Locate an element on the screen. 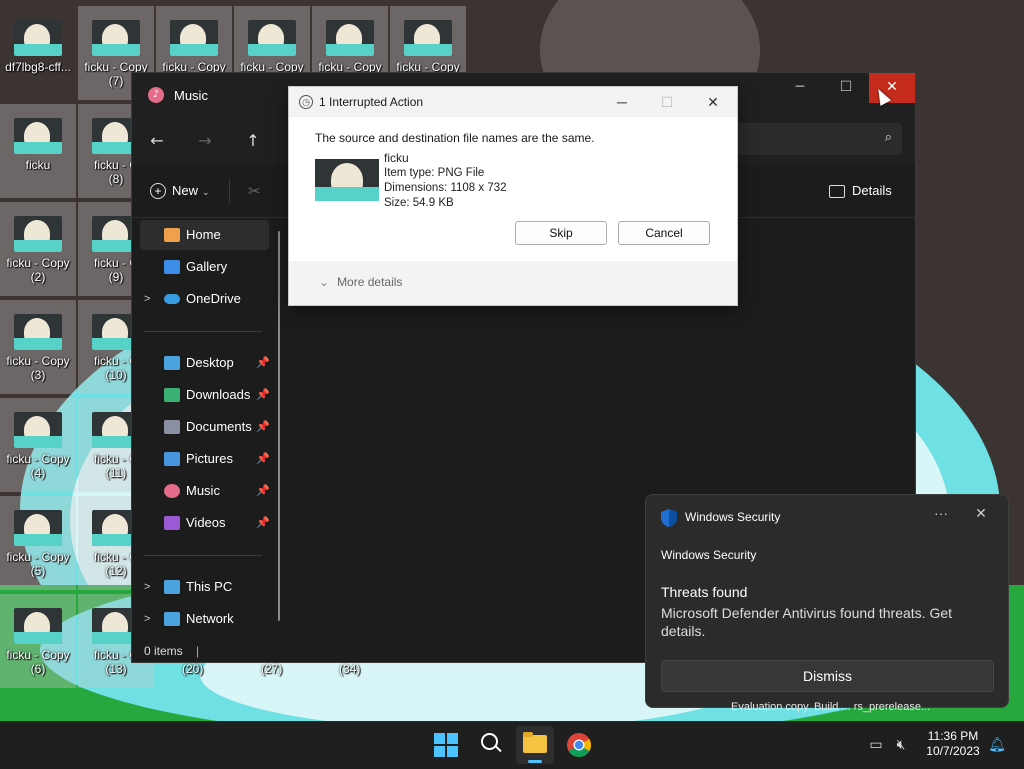  sidebar-item-home: Home is located at coordinates (204, 235).